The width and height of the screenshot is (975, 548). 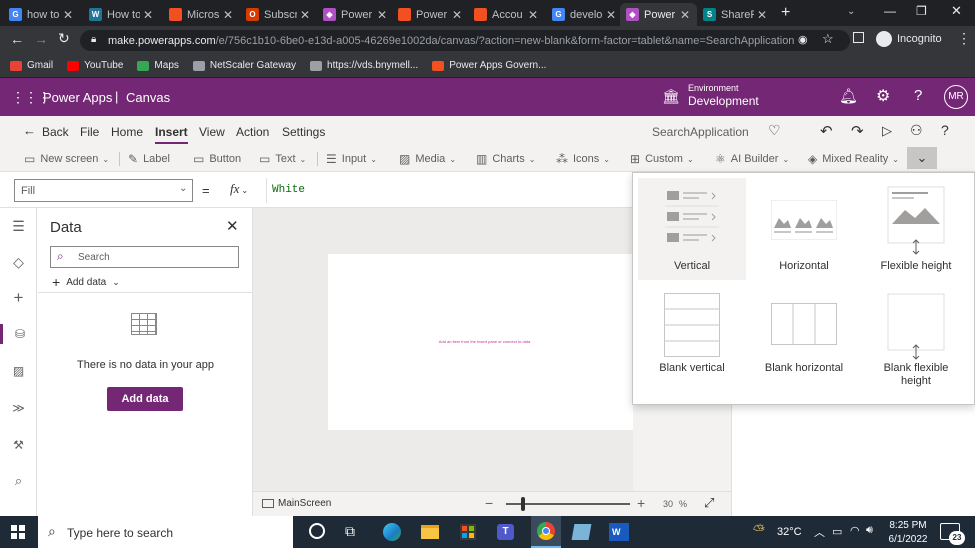 What do you see at coordinates (144, 257) in the screenshot?
I see `search-input: ⌕ Search` at bounding box center [144, 257].